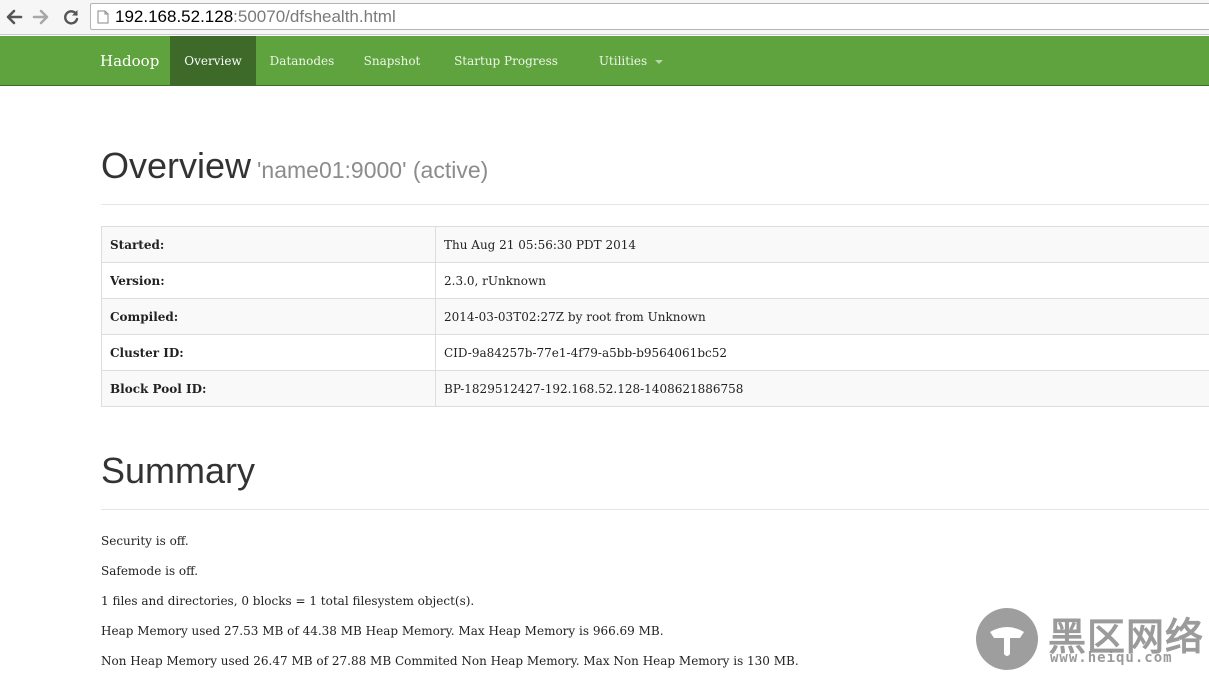 The height and width of the screenshot is (675, 1209). I want to click on row-value: Thu Aug 21 05:56:30 PDT 2014, so click(822, 245).